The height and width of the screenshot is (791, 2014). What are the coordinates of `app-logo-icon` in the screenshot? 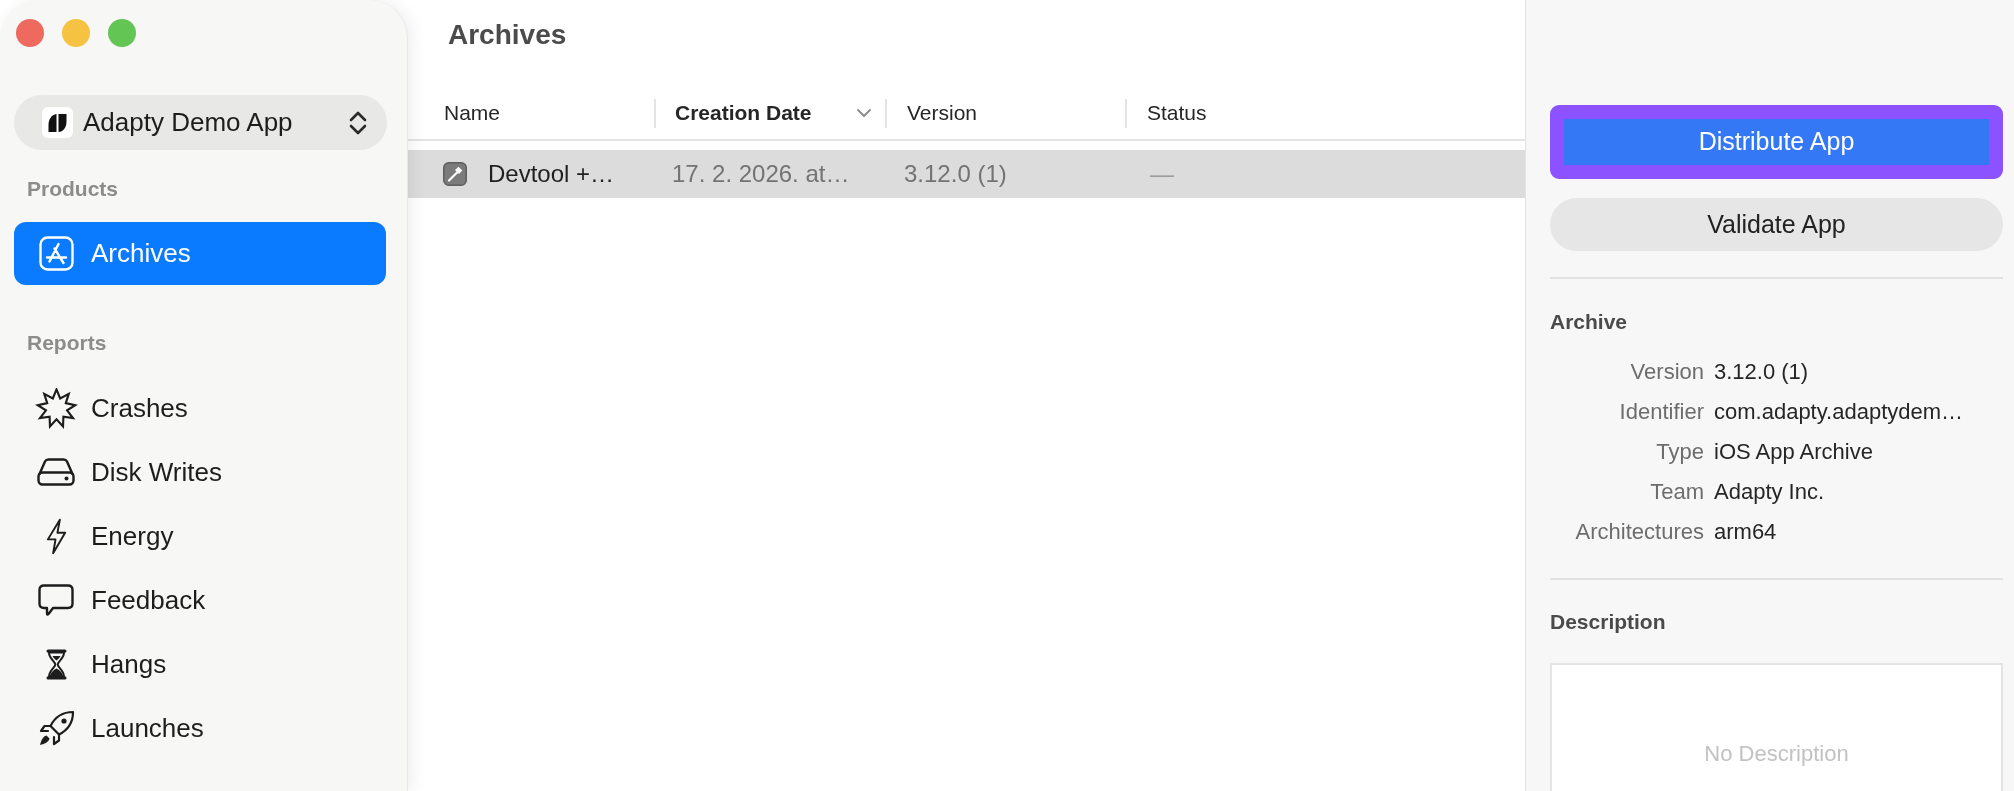 It's located at (57, 122).